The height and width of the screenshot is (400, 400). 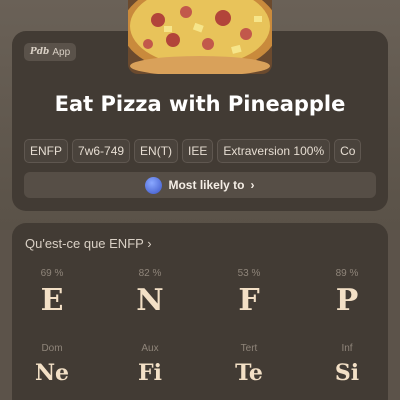 What do you see at coordinates (84, 243) in the screenshot?
I see `section-title: Qu'est-ce que ENFP` at bounding box center [84, 243].